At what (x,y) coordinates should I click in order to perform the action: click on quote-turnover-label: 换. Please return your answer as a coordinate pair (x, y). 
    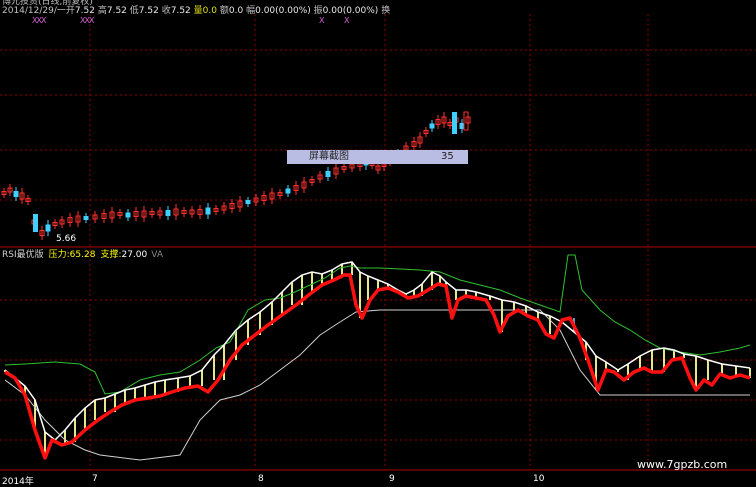
    Looking at the image, I should click on (386, 11).